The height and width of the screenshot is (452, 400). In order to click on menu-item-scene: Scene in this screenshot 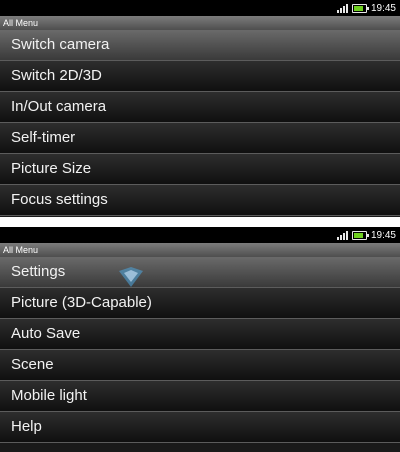, I will do `click(200, 365)`.